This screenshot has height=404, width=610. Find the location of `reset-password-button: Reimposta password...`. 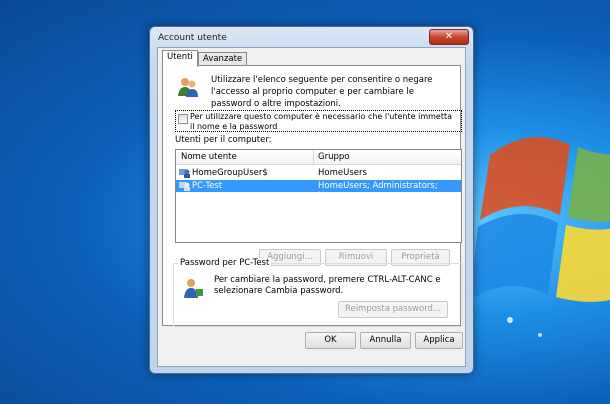

reset-password-button: Reimposta password... is located at coordinates (393, 309).